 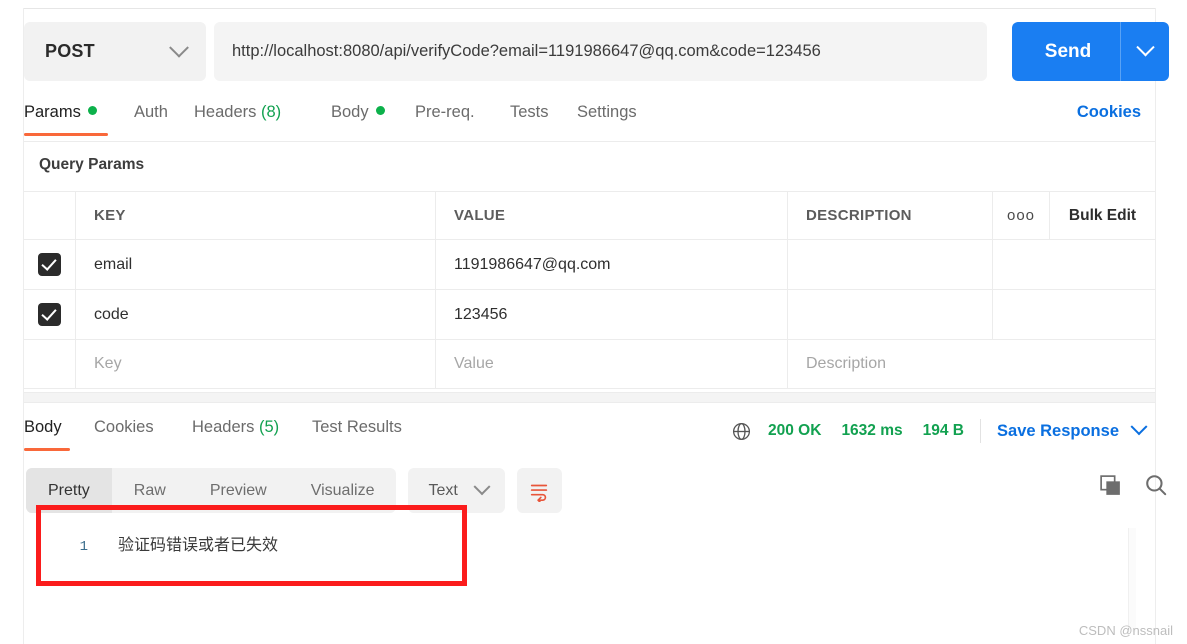 What do you see at coordinates (113, 264) in the screenshot?
I see `row-key-value: email` at bounding box center [113, 264].